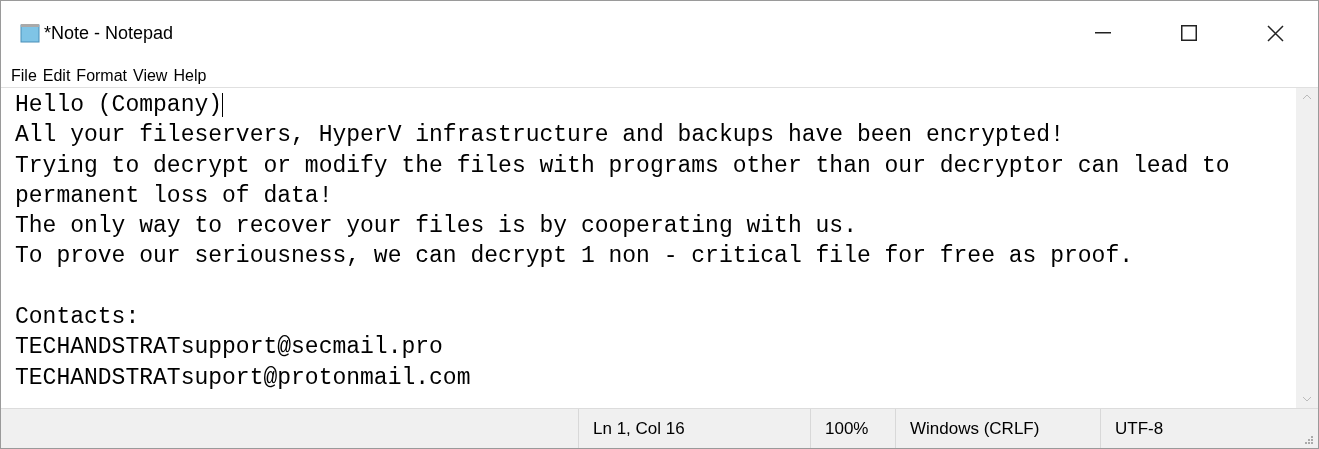 This screenshot has width=1319, height=449. Describe the element at coordinates (243, 378) in the screenshot. I see `text-line: TECHANDSTRATsuport@protonmail.com` at that location.